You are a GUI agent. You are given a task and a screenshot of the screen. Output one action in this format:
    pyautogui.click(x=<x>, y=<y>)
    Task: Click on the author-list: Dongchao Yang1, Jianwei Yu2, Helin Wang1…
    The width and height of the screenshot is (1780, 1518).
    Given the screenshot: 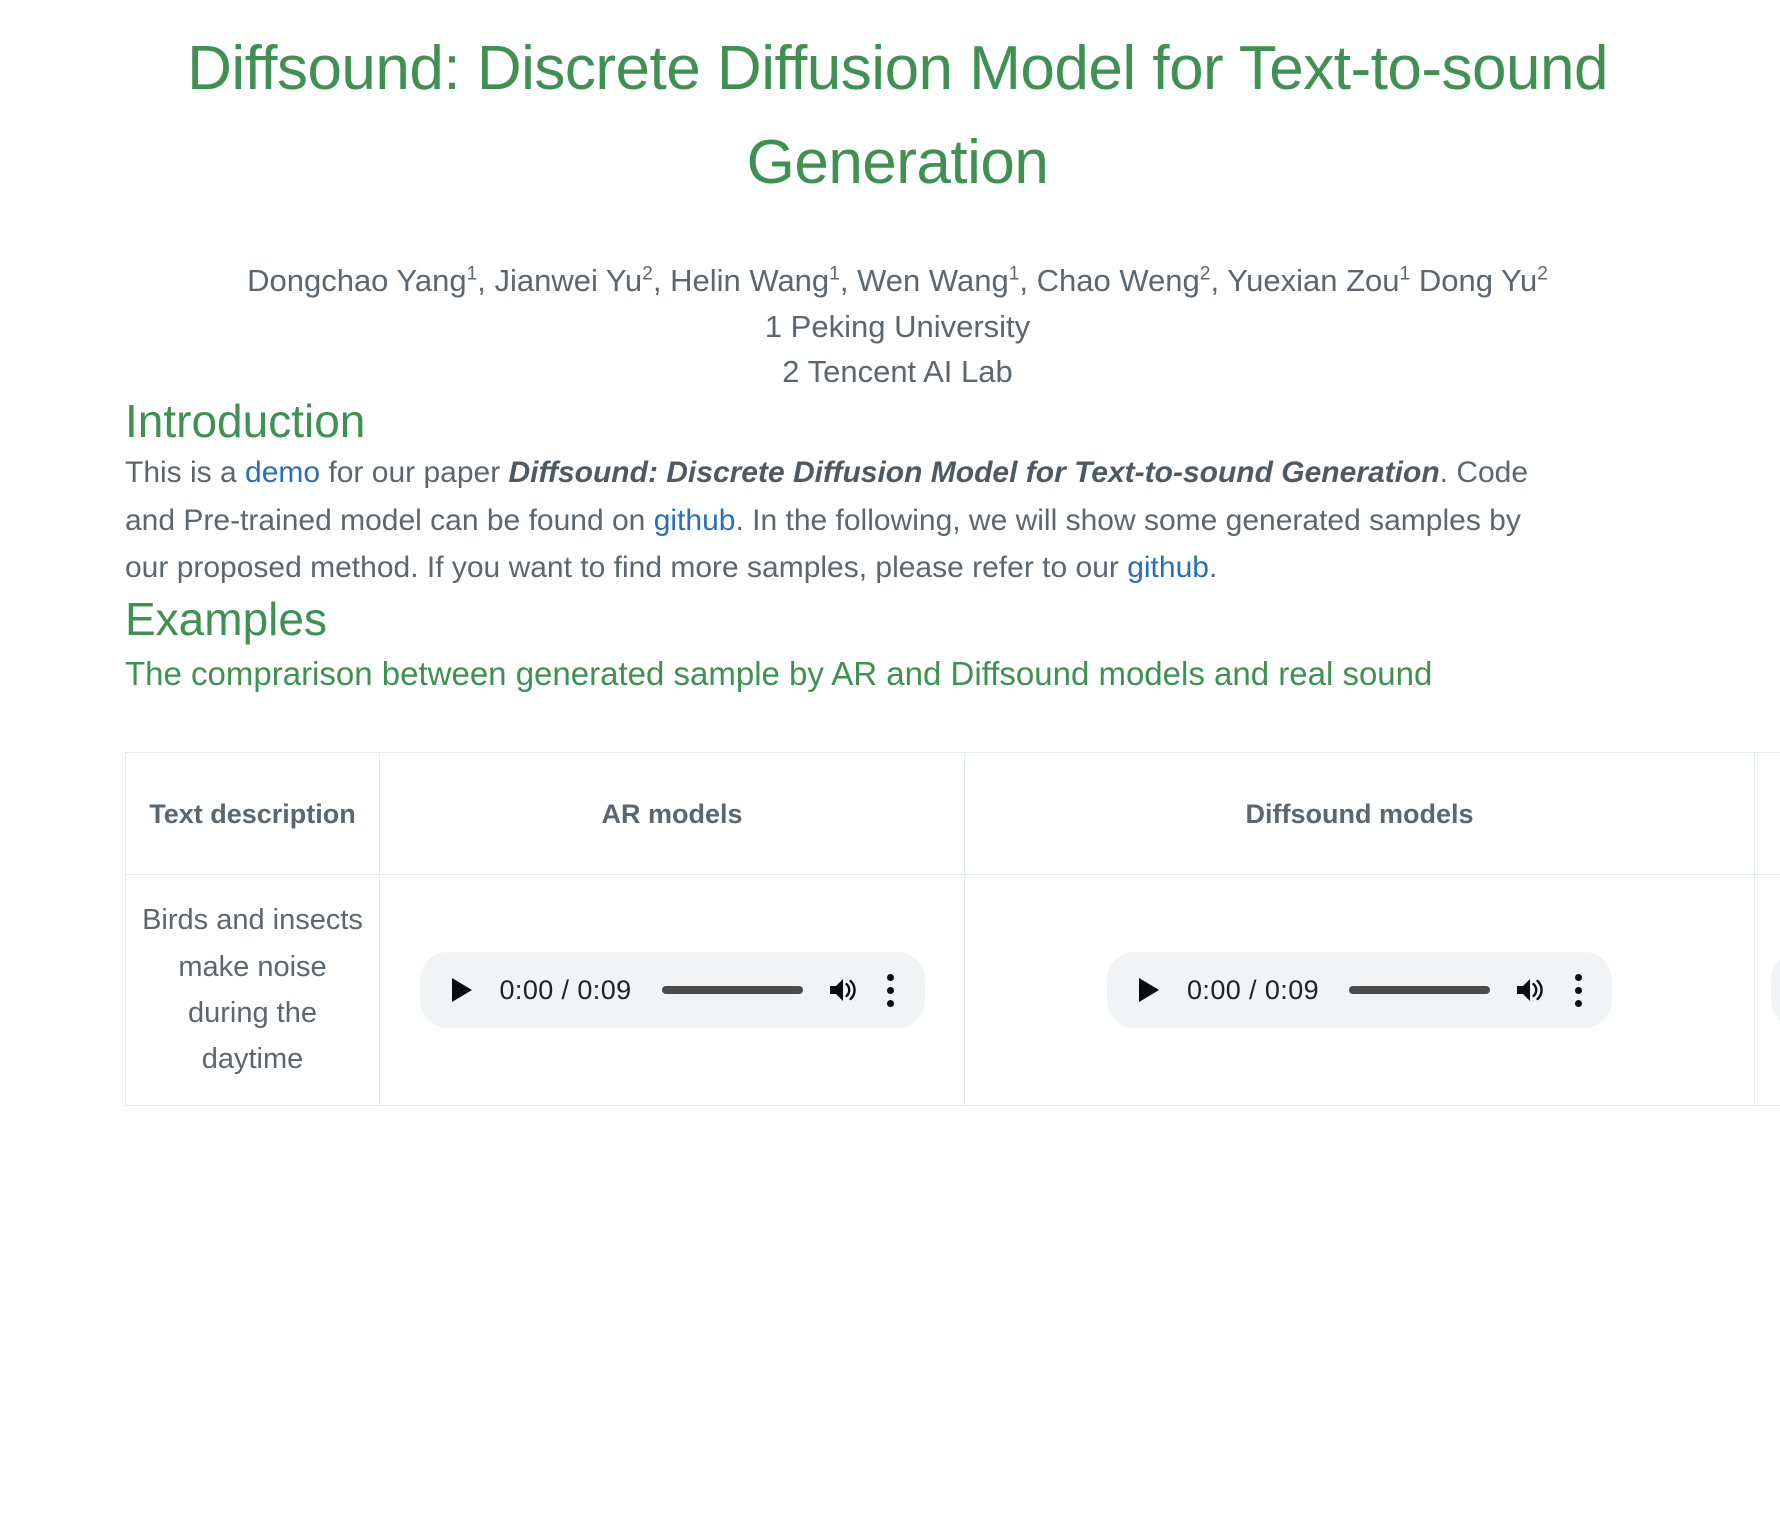 What is the action you would take?
    pyautogui.click(x=897, y=281)
    